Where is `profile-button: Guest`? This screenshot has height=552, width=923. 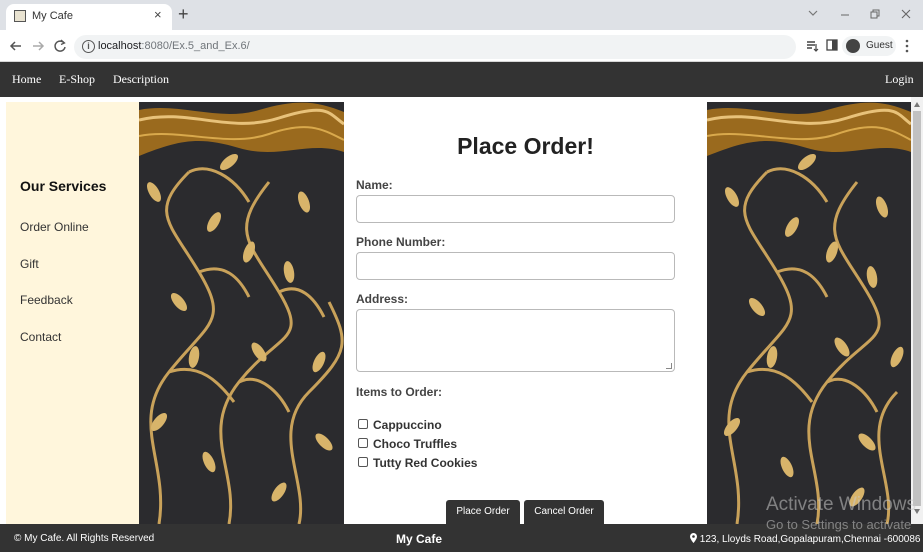
profile-button: Guest is located at coordinates (869, 46).